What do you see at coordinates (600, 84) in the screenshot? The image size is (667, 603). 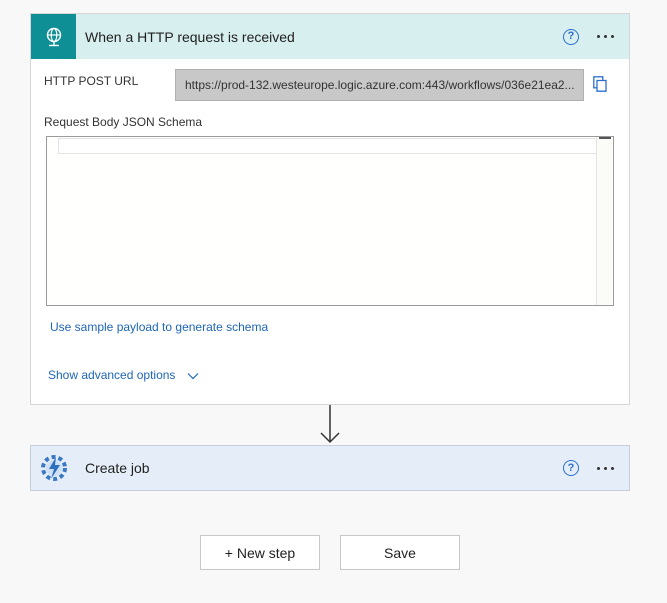 I see `copy-icon` at bounding box center [600, 84].